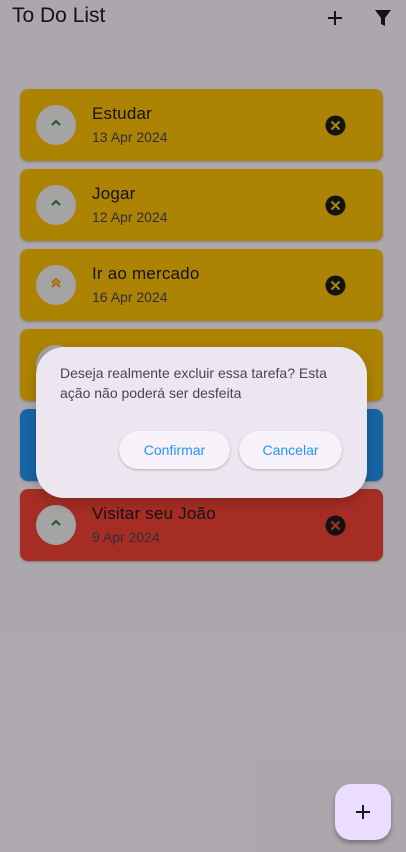 This screenshot has width=406, height=852. Describe the element at coordinates (290, 450) in the screenshot. I see `cancel-button: Cancelar` at that location.